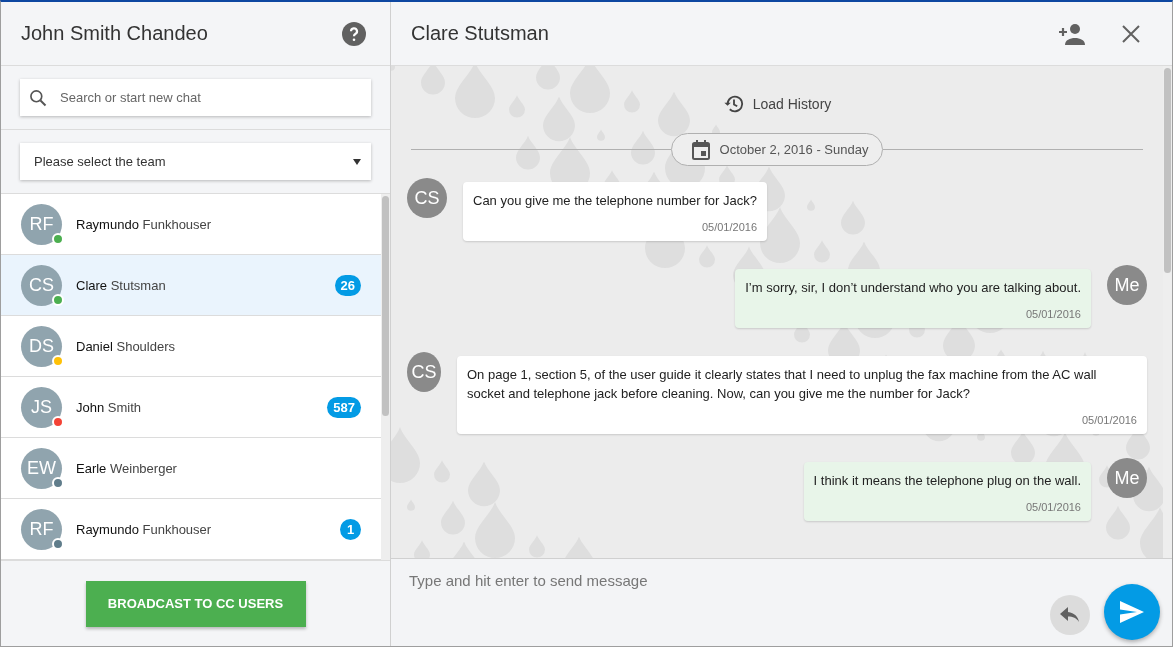 This screenshot has height=647, width=1173. What do you see at coordinates (126, 346) in the screenshot?
I see `contact-name: Daniel Shoulders` at bounding box center [126, 346].